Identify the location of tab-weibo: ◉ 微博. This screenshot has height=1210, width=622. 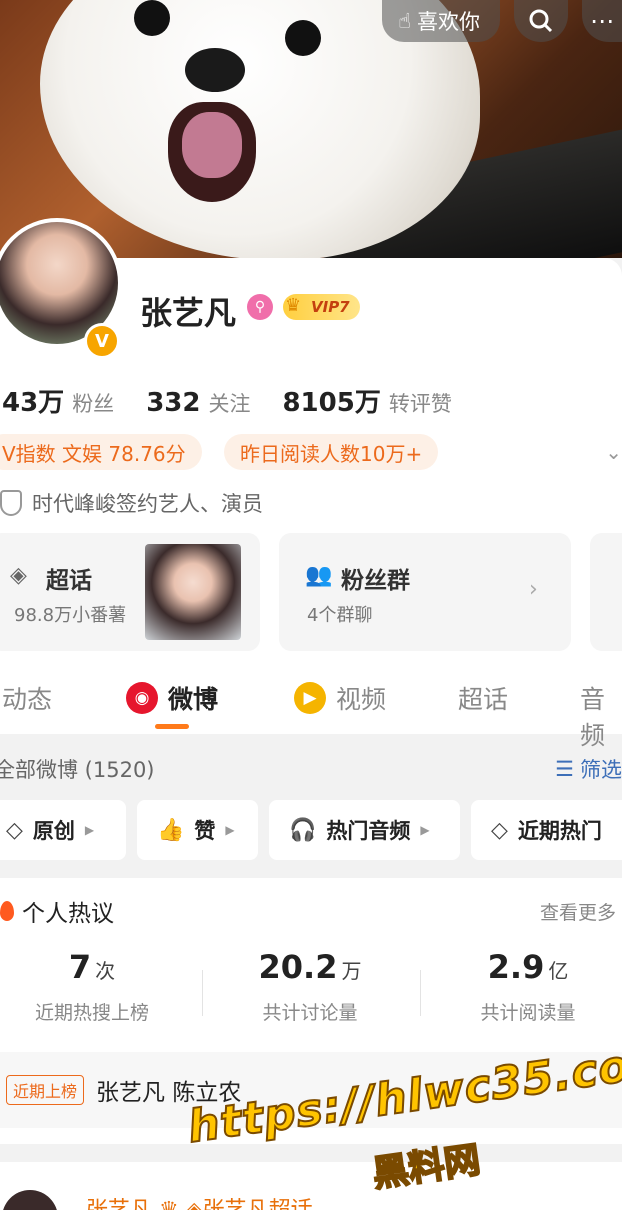
(172, 698).